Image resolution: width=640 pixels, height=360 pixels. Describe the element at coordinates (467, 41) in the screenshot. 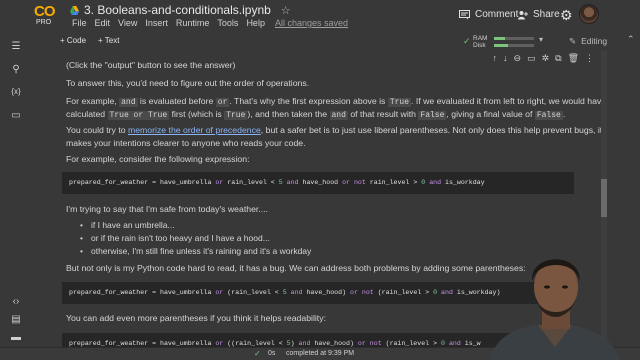

I see `connected-check-icon: ✓` at that location.